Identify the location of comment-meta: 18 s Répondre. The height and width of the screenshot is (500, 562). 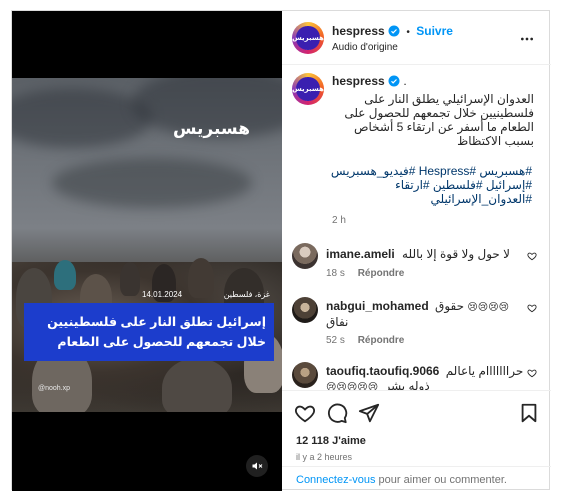
(365, 273).